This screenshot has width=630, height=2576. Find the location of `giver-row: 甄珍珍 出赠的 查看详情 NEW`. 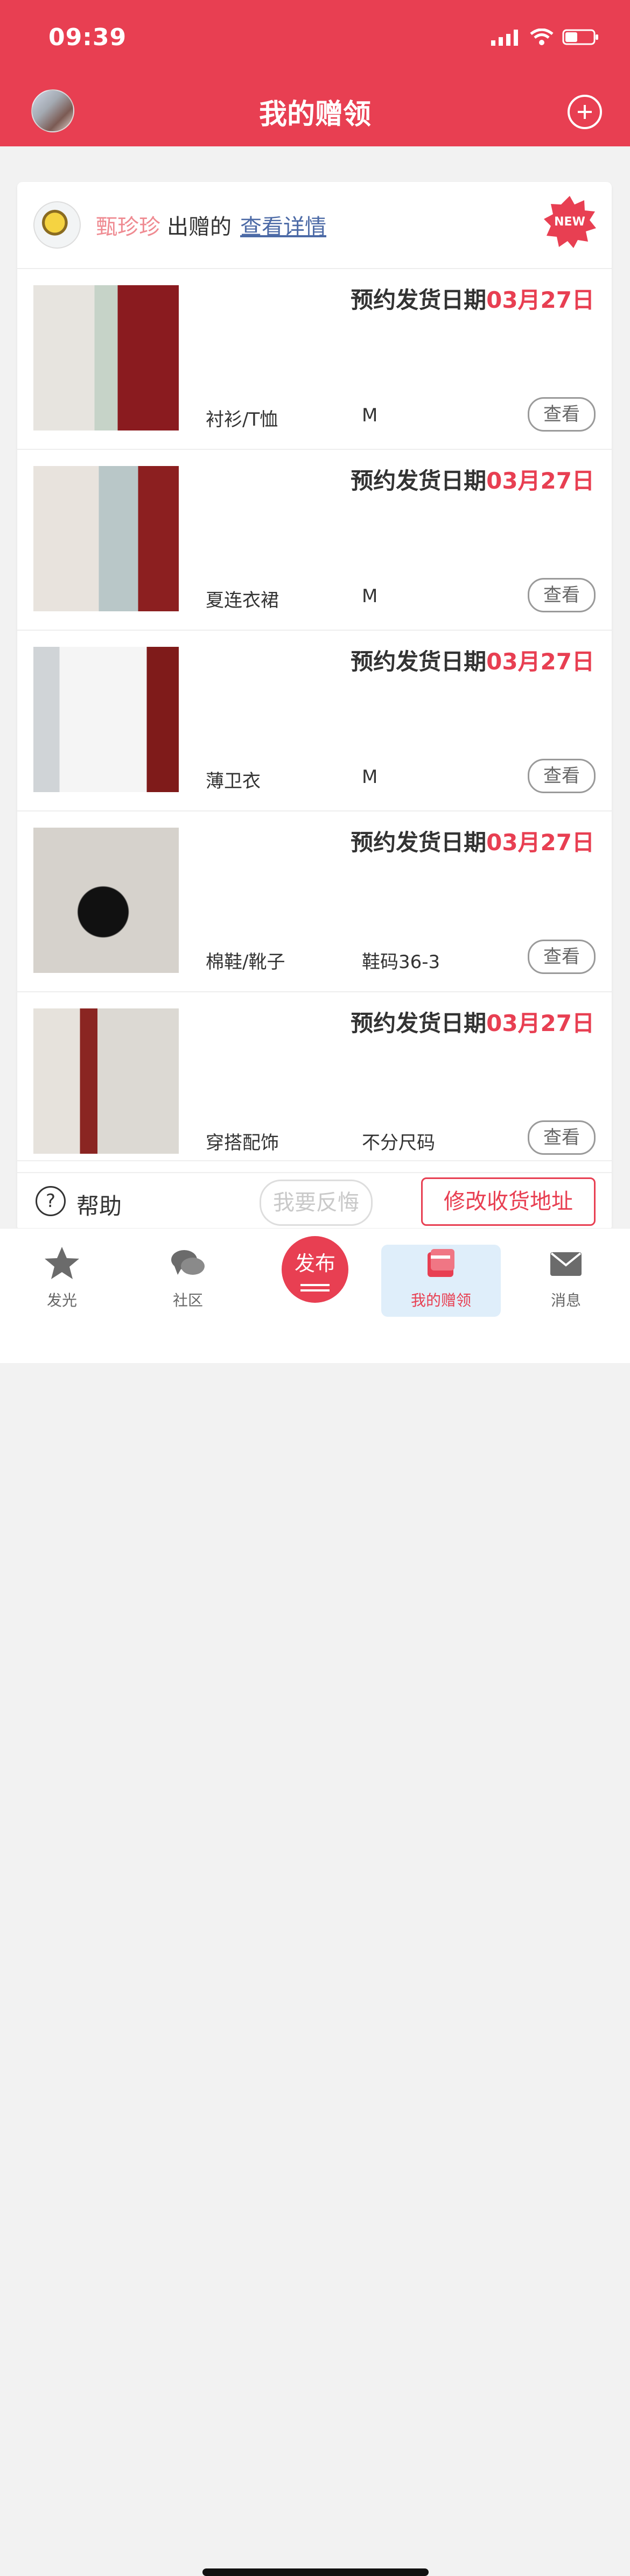

giver-row: 甄珍珍 出赠的 查看详情 NEW is located at coordinates (314, 225).